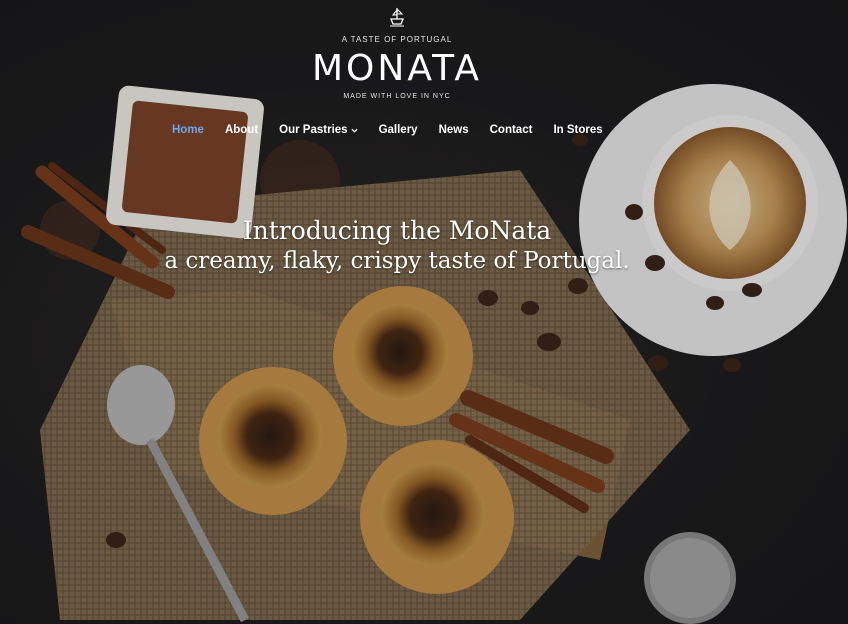 The image size is (848, 624). Describe the element at coordinates (397, 39) in the screenshot. I see `tagline-top: A TASTE OF PORTUGAL` at that location.